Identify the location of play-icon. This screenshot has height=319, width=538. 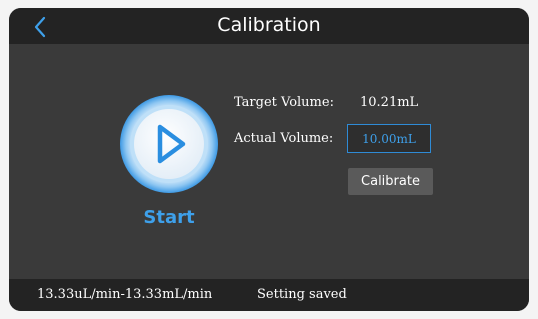
(169, 144).